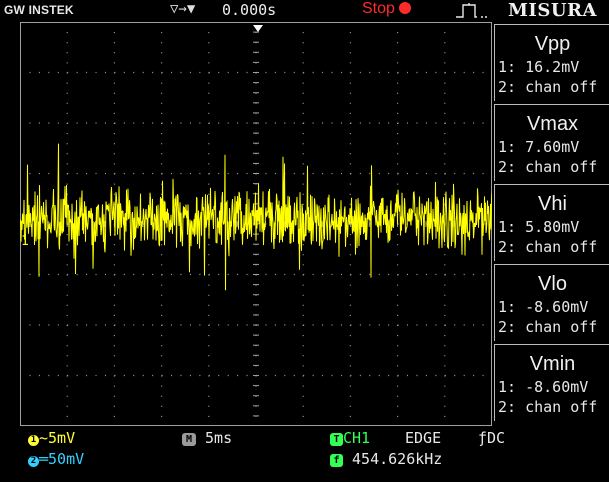 The image size is (609, 482). What do you see at coordinates (552, 10) in the screenshot?
I see `misura-label: MISURA` at bounding box center [552, 10].